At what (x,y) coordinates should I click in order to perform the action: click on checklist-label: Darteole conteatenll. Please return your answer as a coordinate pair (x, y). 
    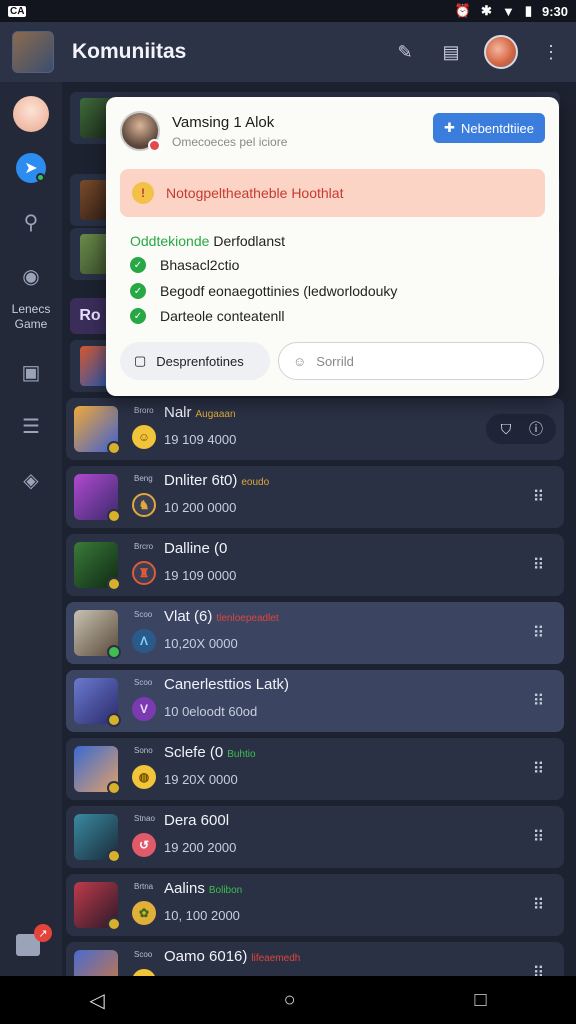
    Looking at the image, I should click on (222, 316).